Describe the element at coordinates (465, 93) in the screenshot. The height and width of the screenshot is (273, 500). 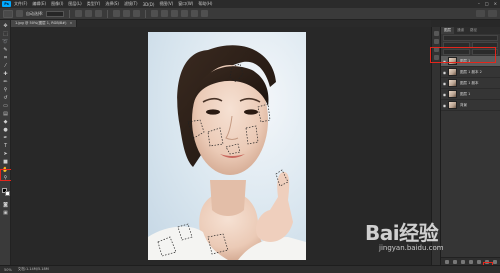
I see `layer-name: 图层 1` at that location.